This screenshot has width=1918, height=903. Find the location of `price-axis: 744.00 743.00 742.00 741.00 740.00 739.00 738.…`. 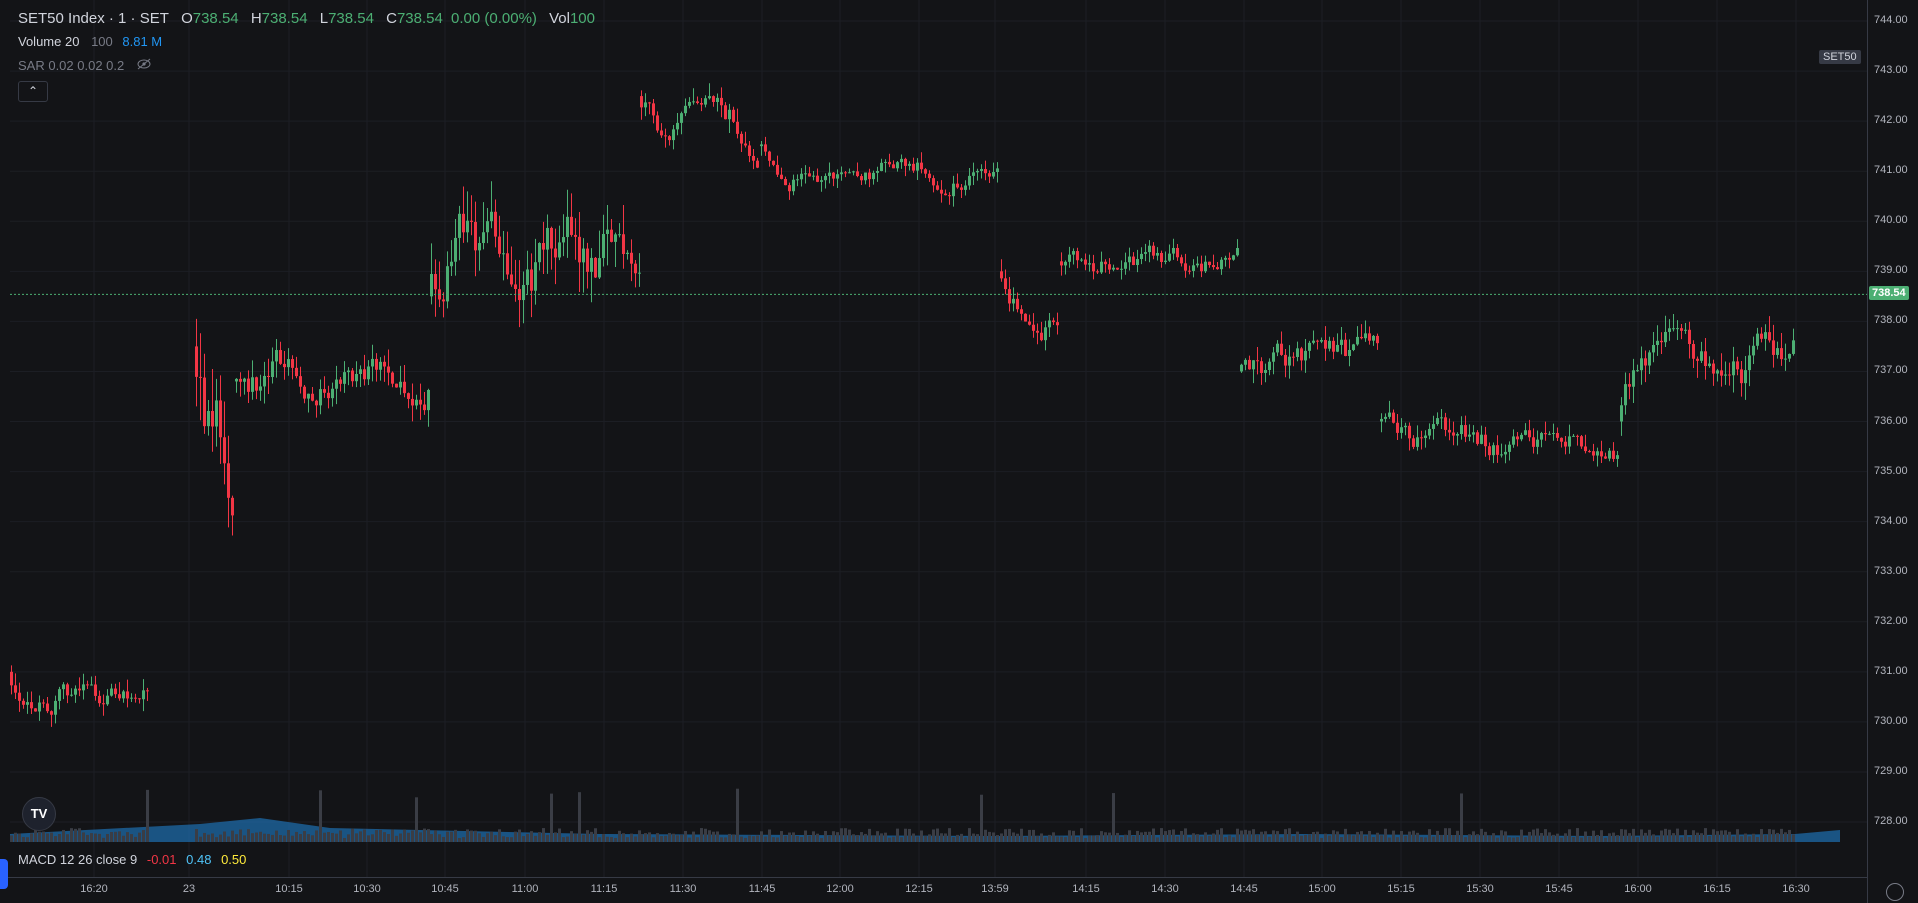

price-axis: 744.00 743.00 742.00 741.00 740.00 739.00 738.… is located at coordinates (1893, 439).